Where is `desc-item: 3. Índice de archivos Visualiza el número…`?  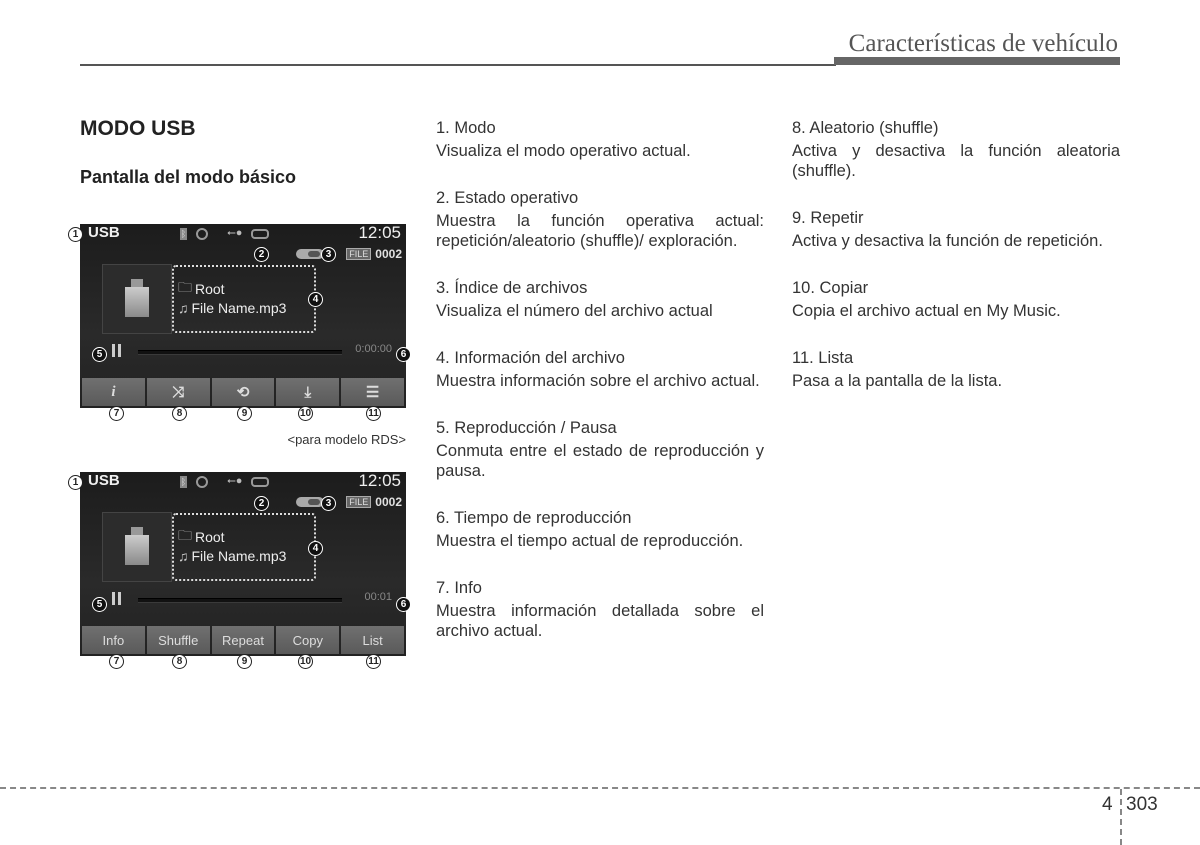
desc-item: 3. Índice de archivos Visualiza el número… is located at coordinates (600, 299).